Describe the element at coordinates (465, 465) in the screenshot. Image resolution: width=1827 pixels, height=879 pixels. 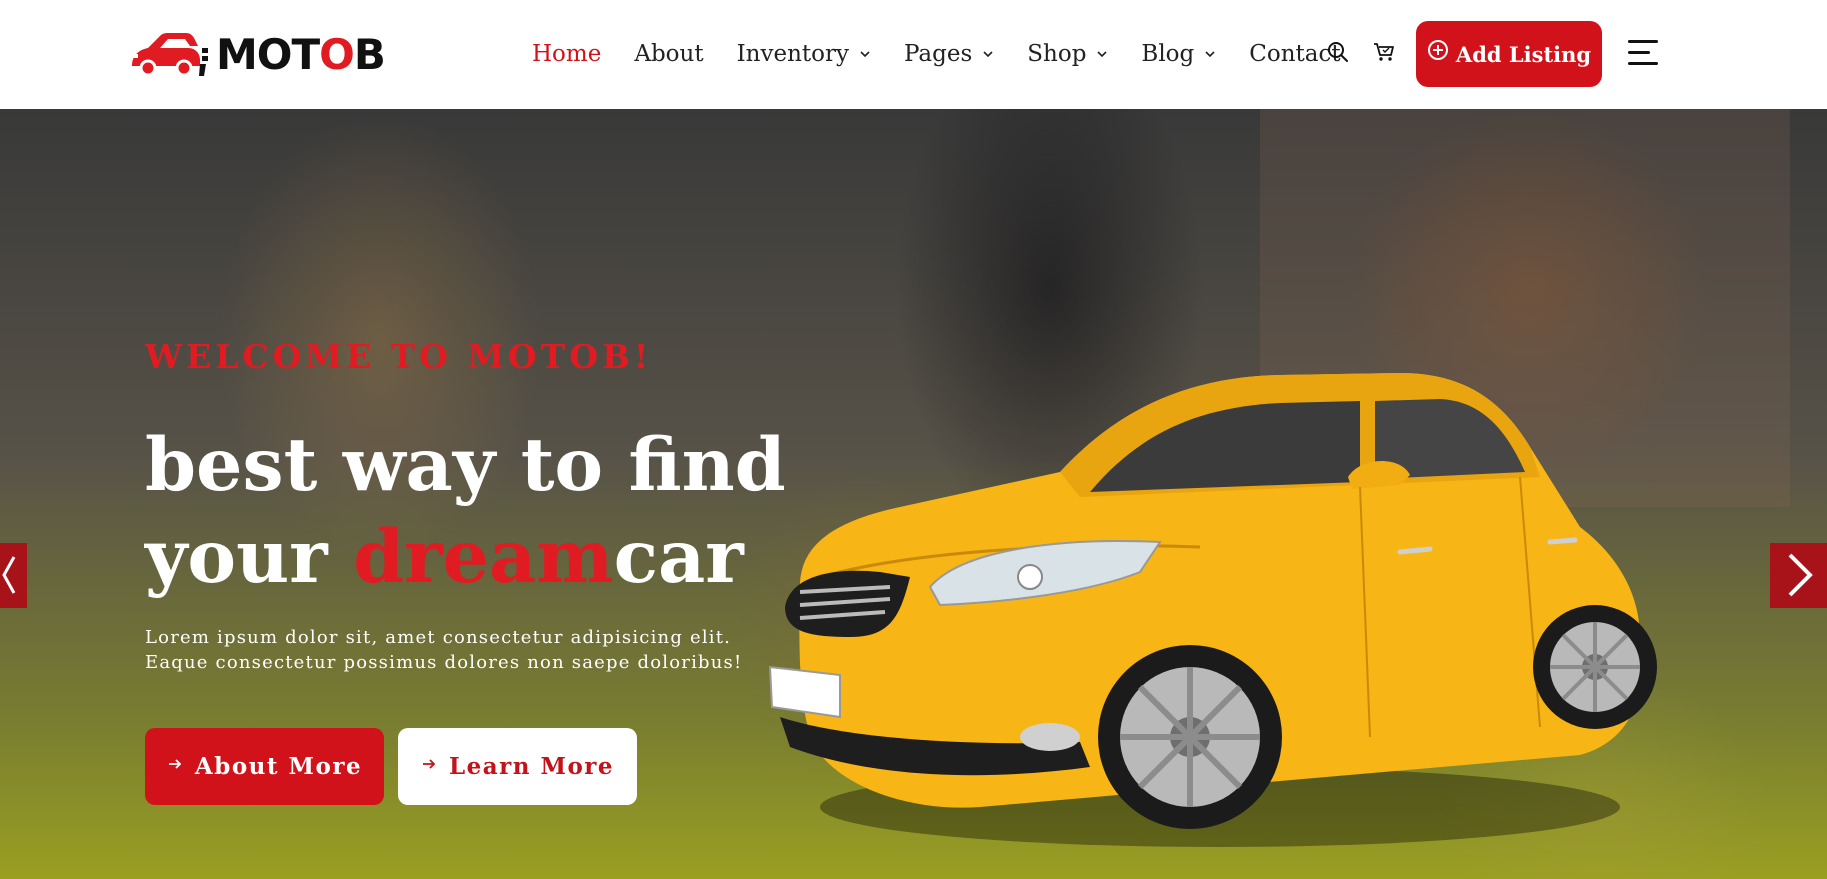
I see `headline-line-1: best way to find` at that location.